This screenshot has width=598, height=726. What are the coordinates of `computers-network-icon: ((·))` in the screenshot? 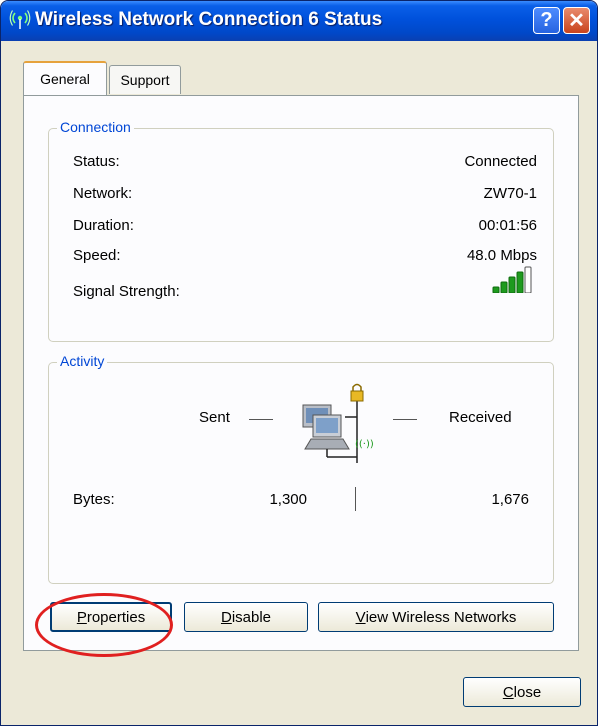 It's located at (338, 423).